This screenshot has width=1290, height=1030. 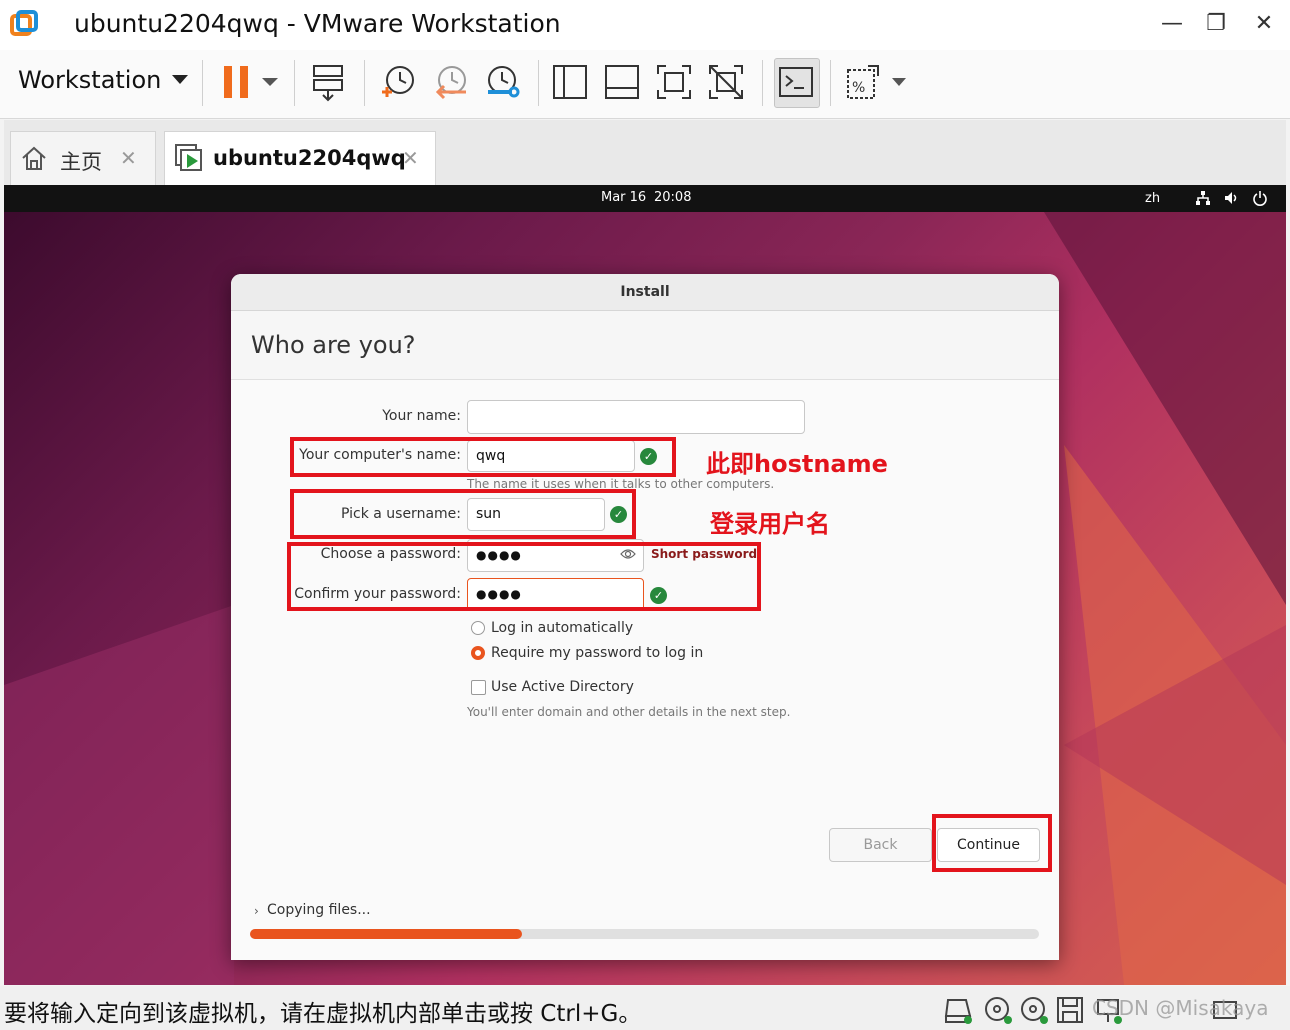 What do you see at coordinates (1232, 198) in the screenshot?
I see `volume-icon` at bounding box center [1232, 198].